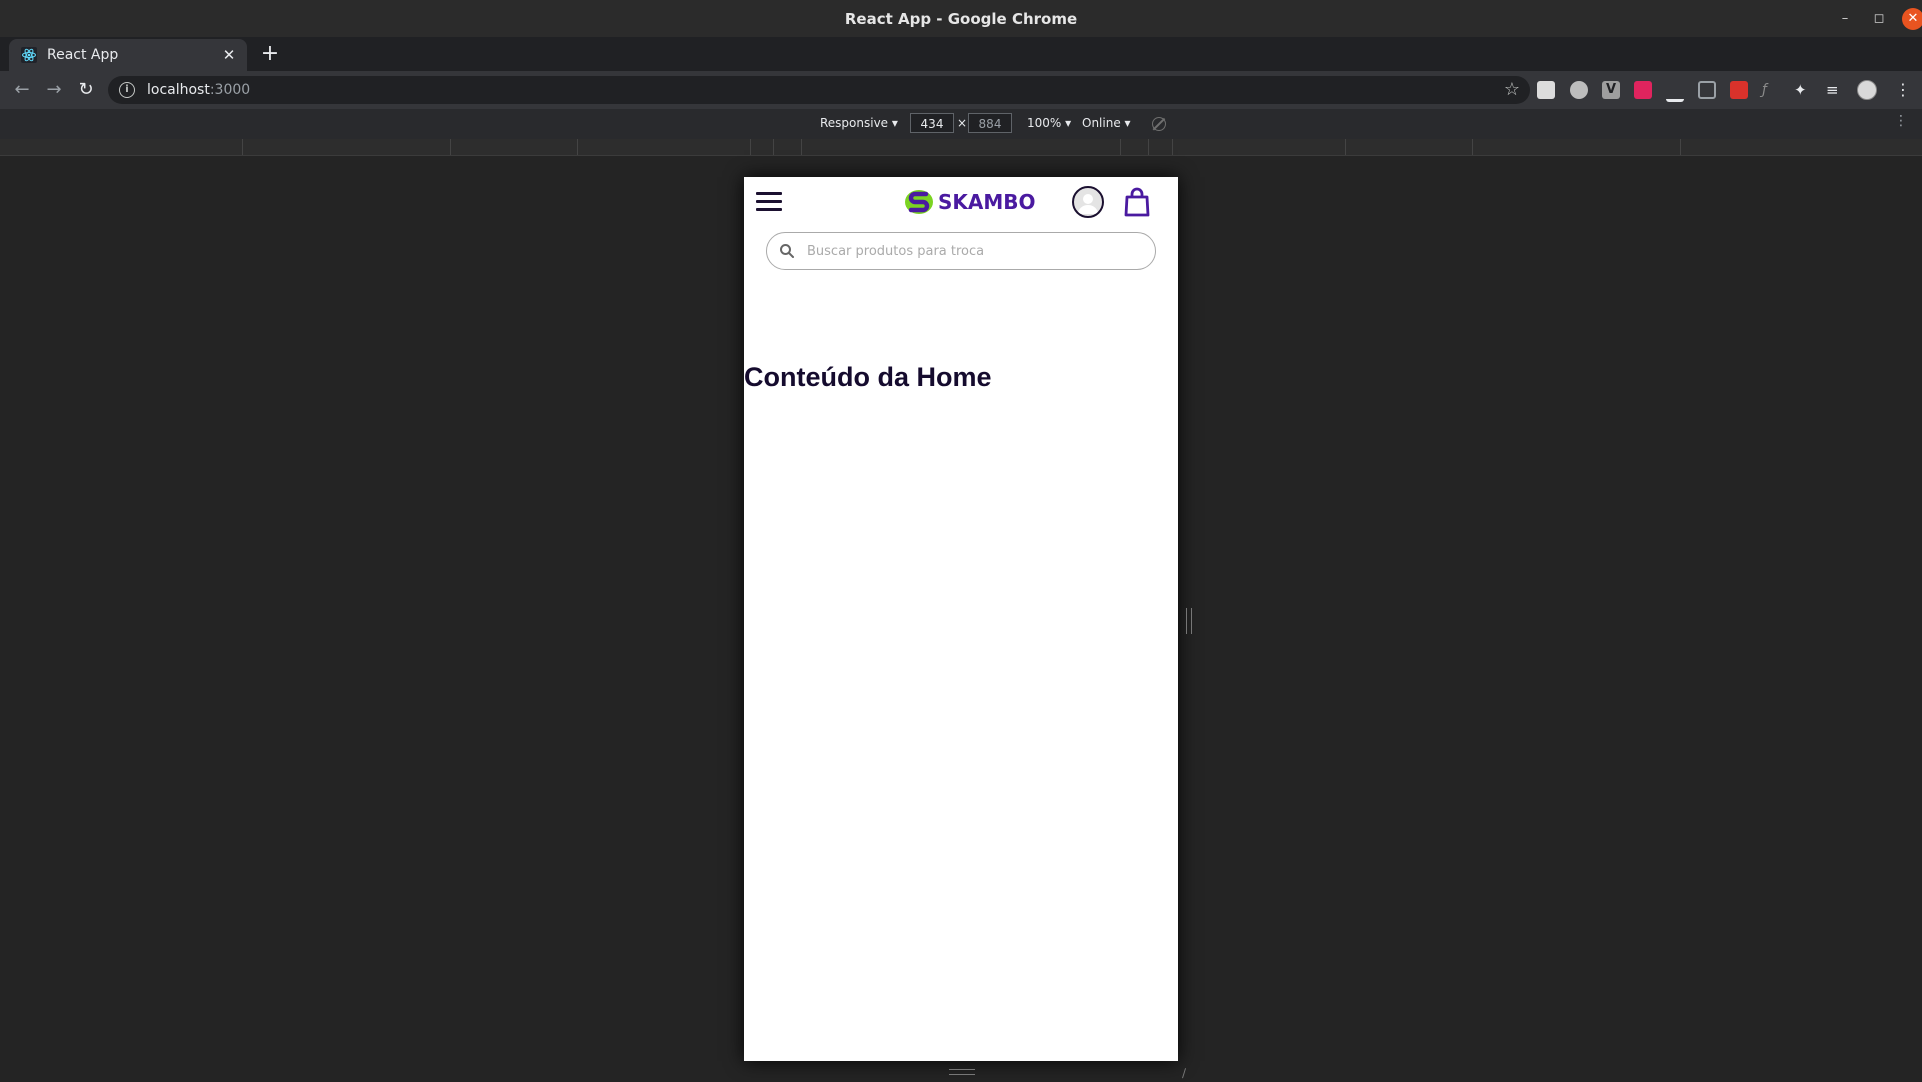 Image resolution: width=1922 pixels, height=1082 pixels. Describe the element at coordinates (787, 251) in the screenshot. I see `search-icon` at that location.